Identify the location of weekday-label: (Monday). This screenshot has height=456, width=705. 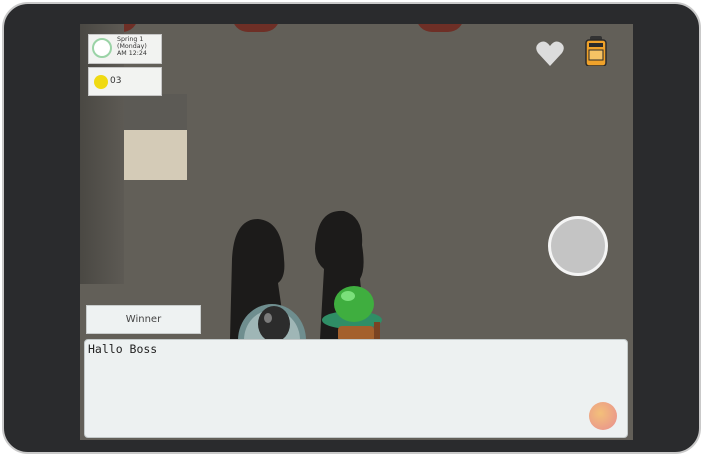
(132, 46).